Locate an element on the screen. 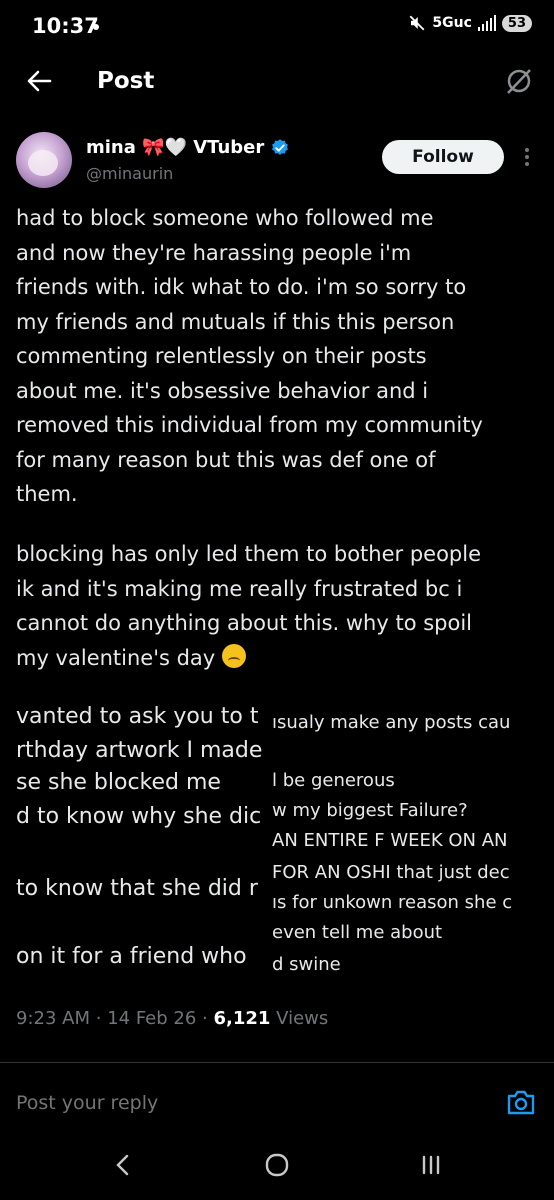 Image resolution: width=554 pixels, height=1200 pixels. notification-dot is located at coordinates (96, 27).